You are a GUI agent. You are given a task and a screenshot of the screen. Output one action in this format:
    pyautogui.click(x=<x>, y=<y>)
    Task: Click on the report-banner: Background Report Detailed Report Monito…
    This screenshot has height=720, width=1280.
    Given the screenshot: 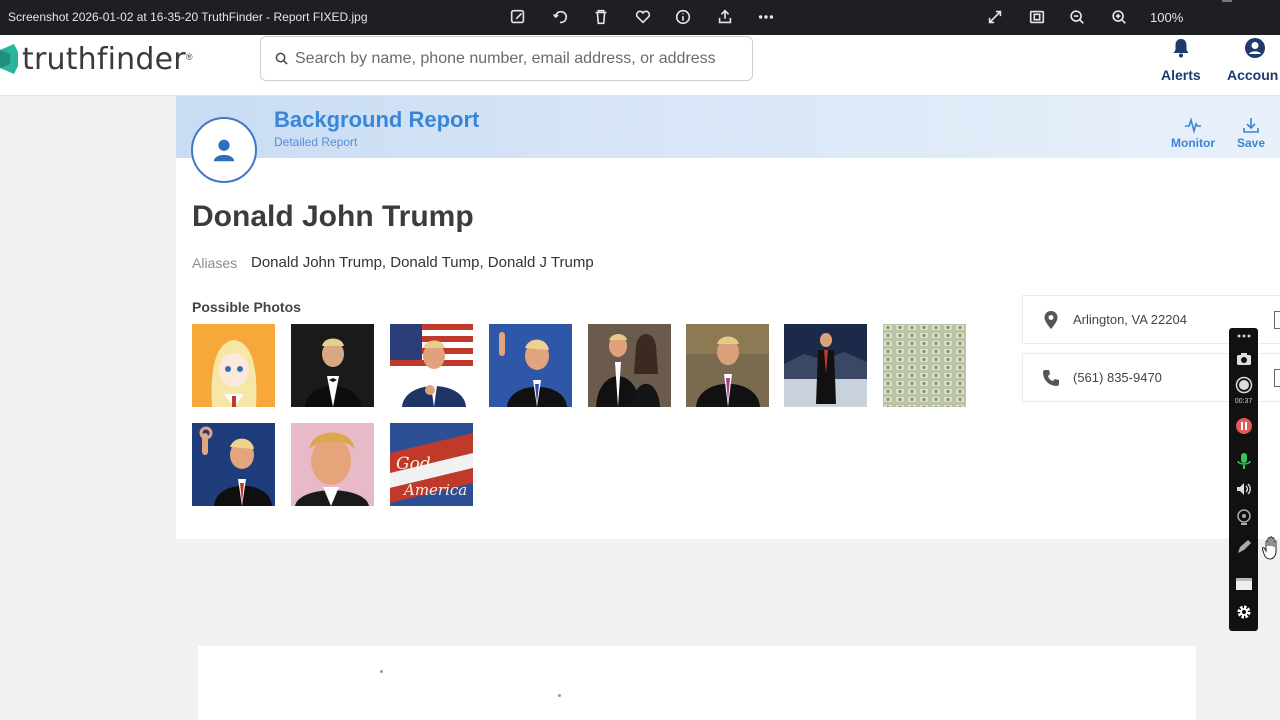 What is the action you would take?
    pyautogui.click(x=728, y=127)
    